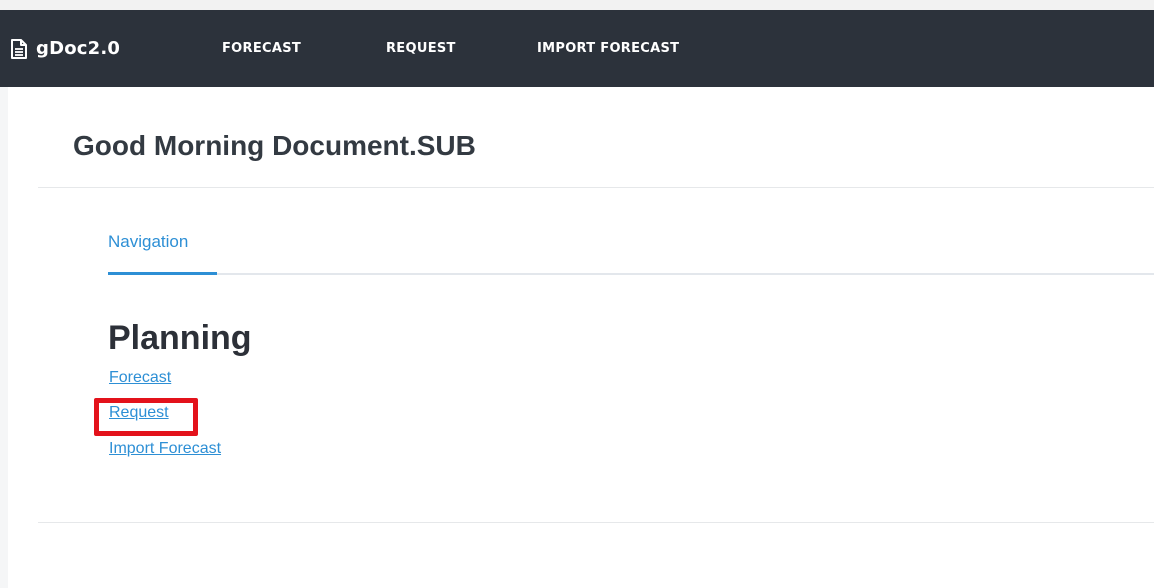 This screenshot has height=588, width=1154. I want to click on divider-bottom, so click(596, 522).